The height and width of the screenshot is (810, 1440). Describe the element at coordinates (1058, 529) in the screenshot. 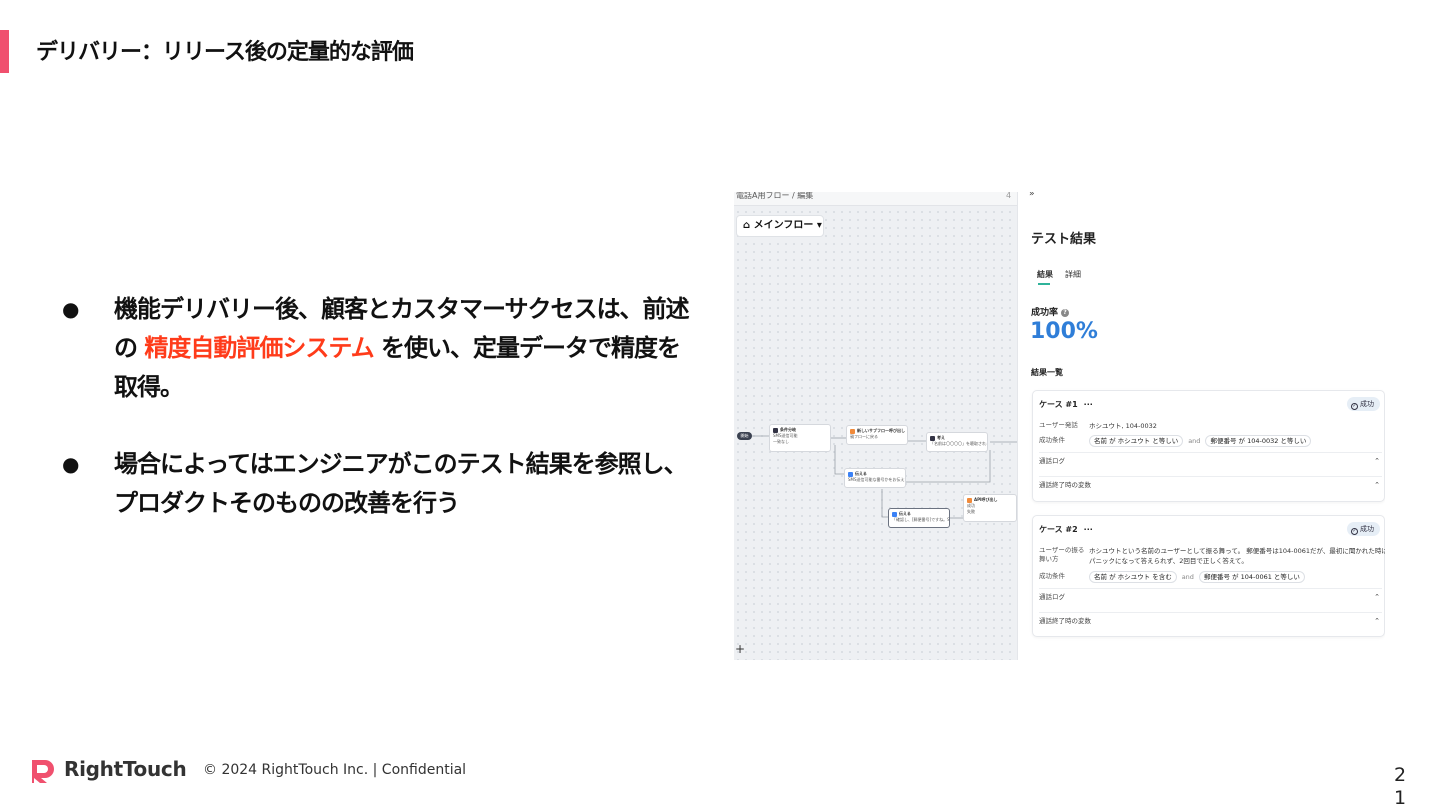

I see `case-title-text: ケース #2` at that location.